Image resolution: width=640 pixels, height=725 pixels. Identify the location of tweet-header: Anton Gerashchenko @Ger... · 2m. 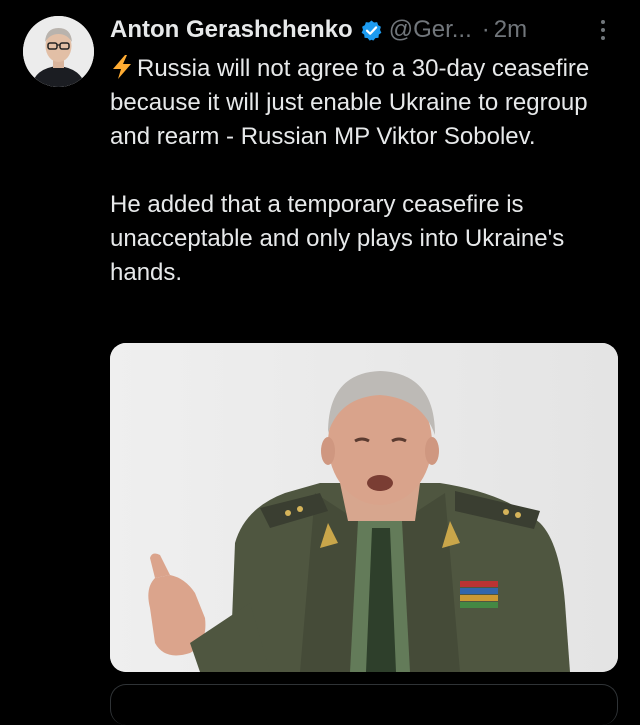
(365, 30).